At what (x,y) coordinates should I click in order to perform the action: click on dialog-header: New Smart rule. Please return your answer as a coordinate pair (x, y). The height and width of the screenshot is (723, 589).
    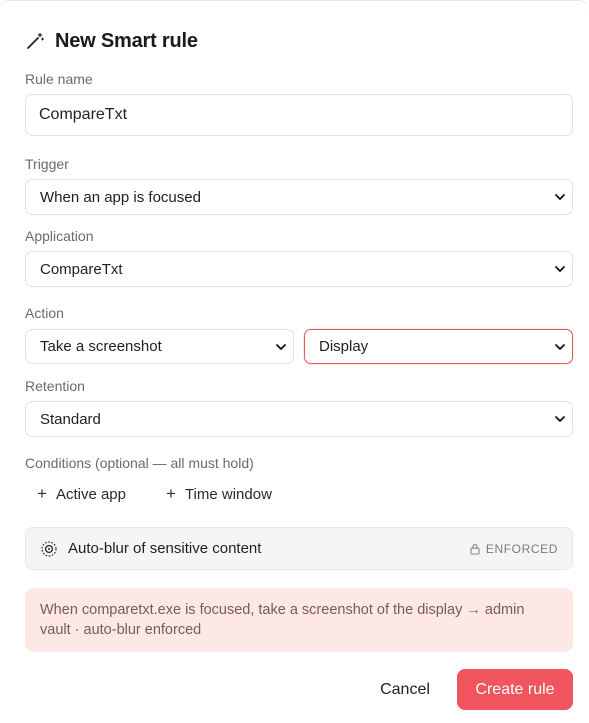
    Looking at the image, I should click on (111, 41).